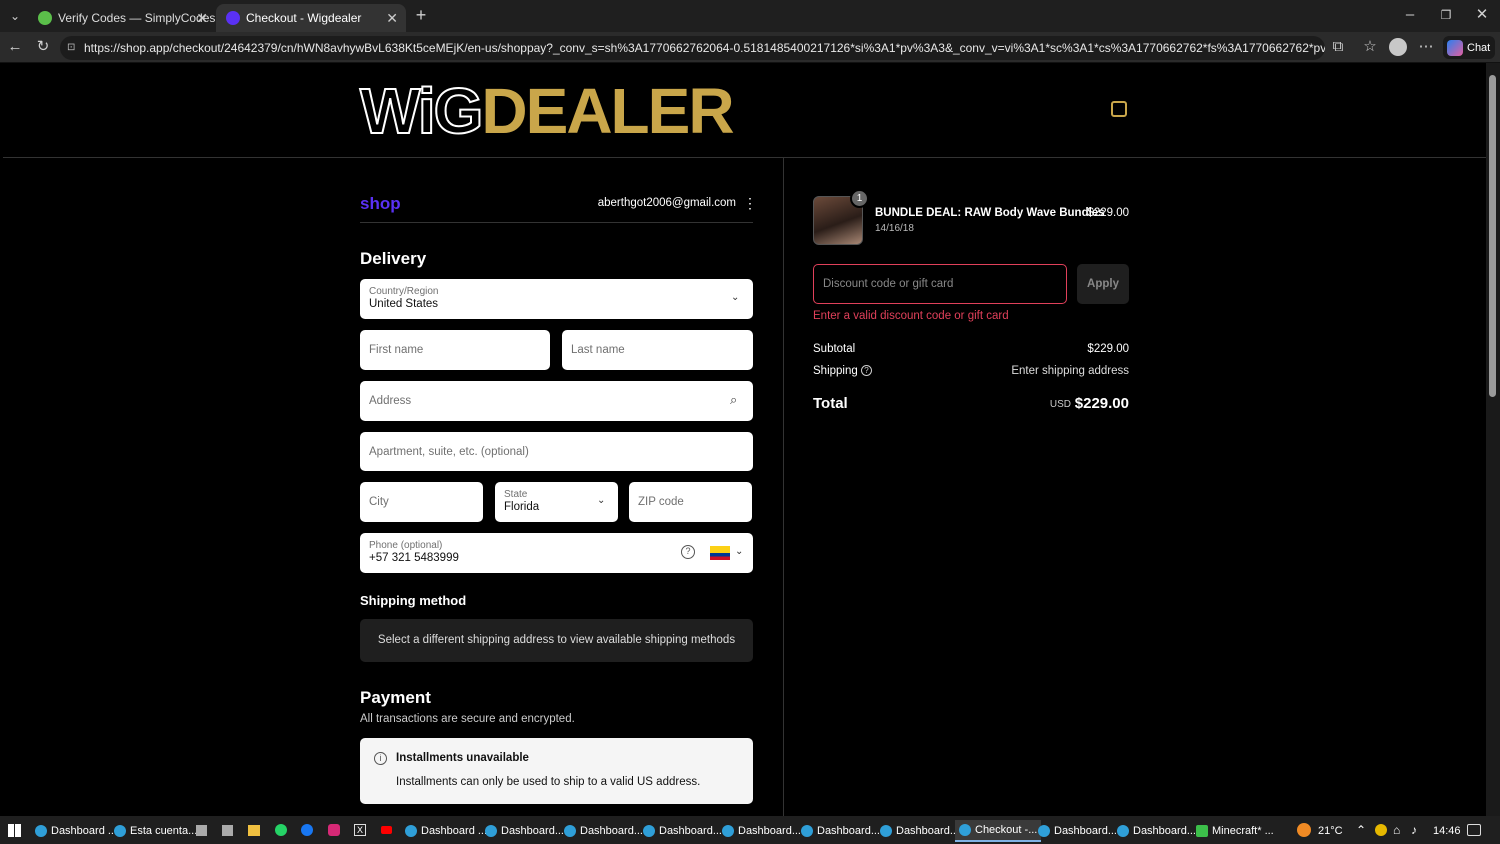  What do you see at coordinates (1338, 47) in the screenshot?
I see `extensions-icon: ⧉` at bounding box center [1338, 47].